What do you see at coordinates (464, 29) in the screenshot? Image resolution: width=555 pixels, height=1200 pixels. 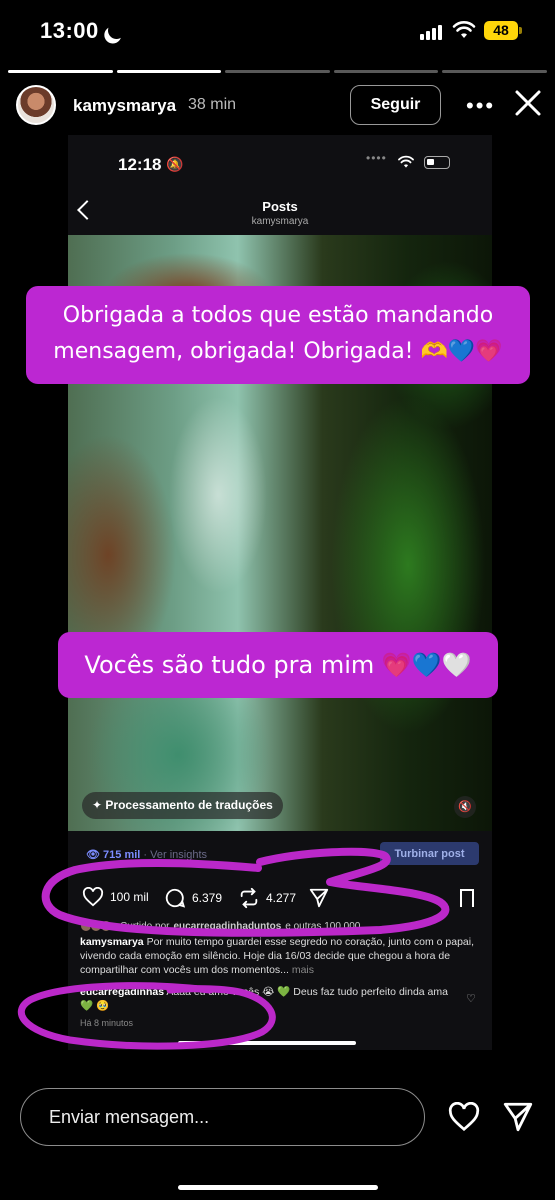 I see `wifi-icon` at bounding box center [464, 29].